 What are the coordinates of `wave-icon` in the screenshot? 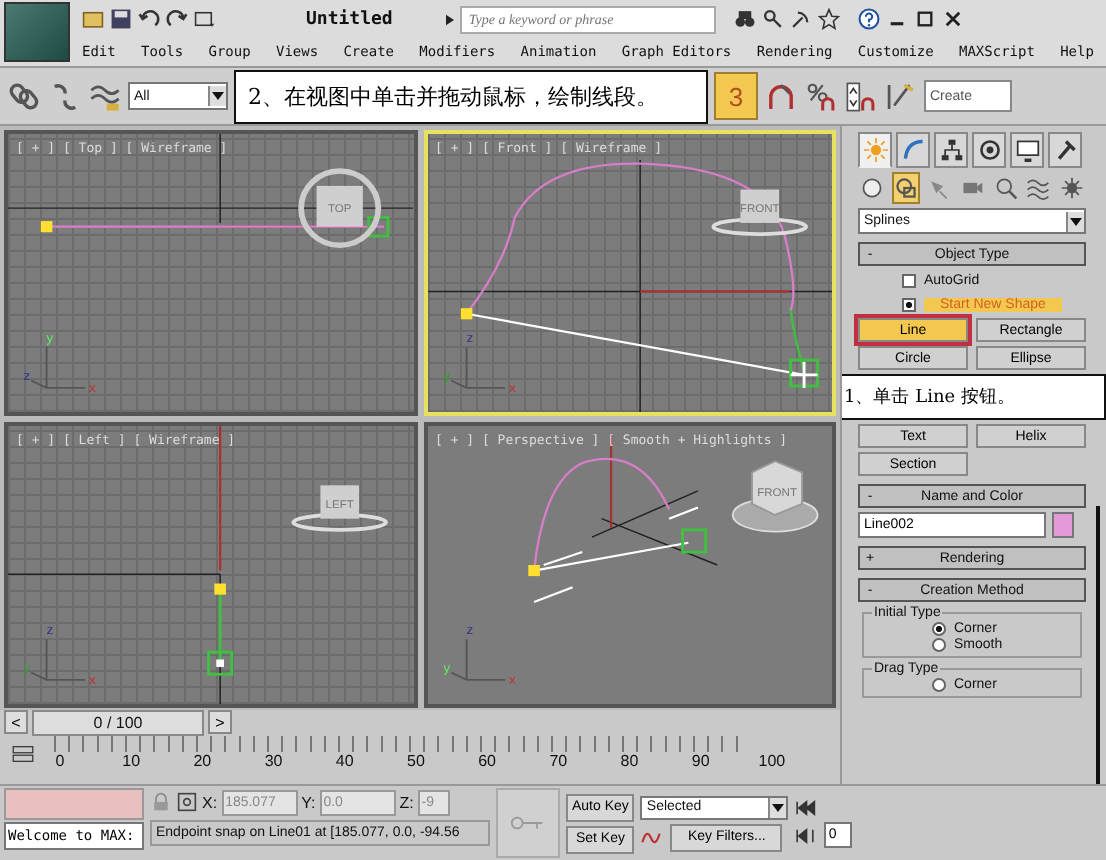 It's located at (105, 96).